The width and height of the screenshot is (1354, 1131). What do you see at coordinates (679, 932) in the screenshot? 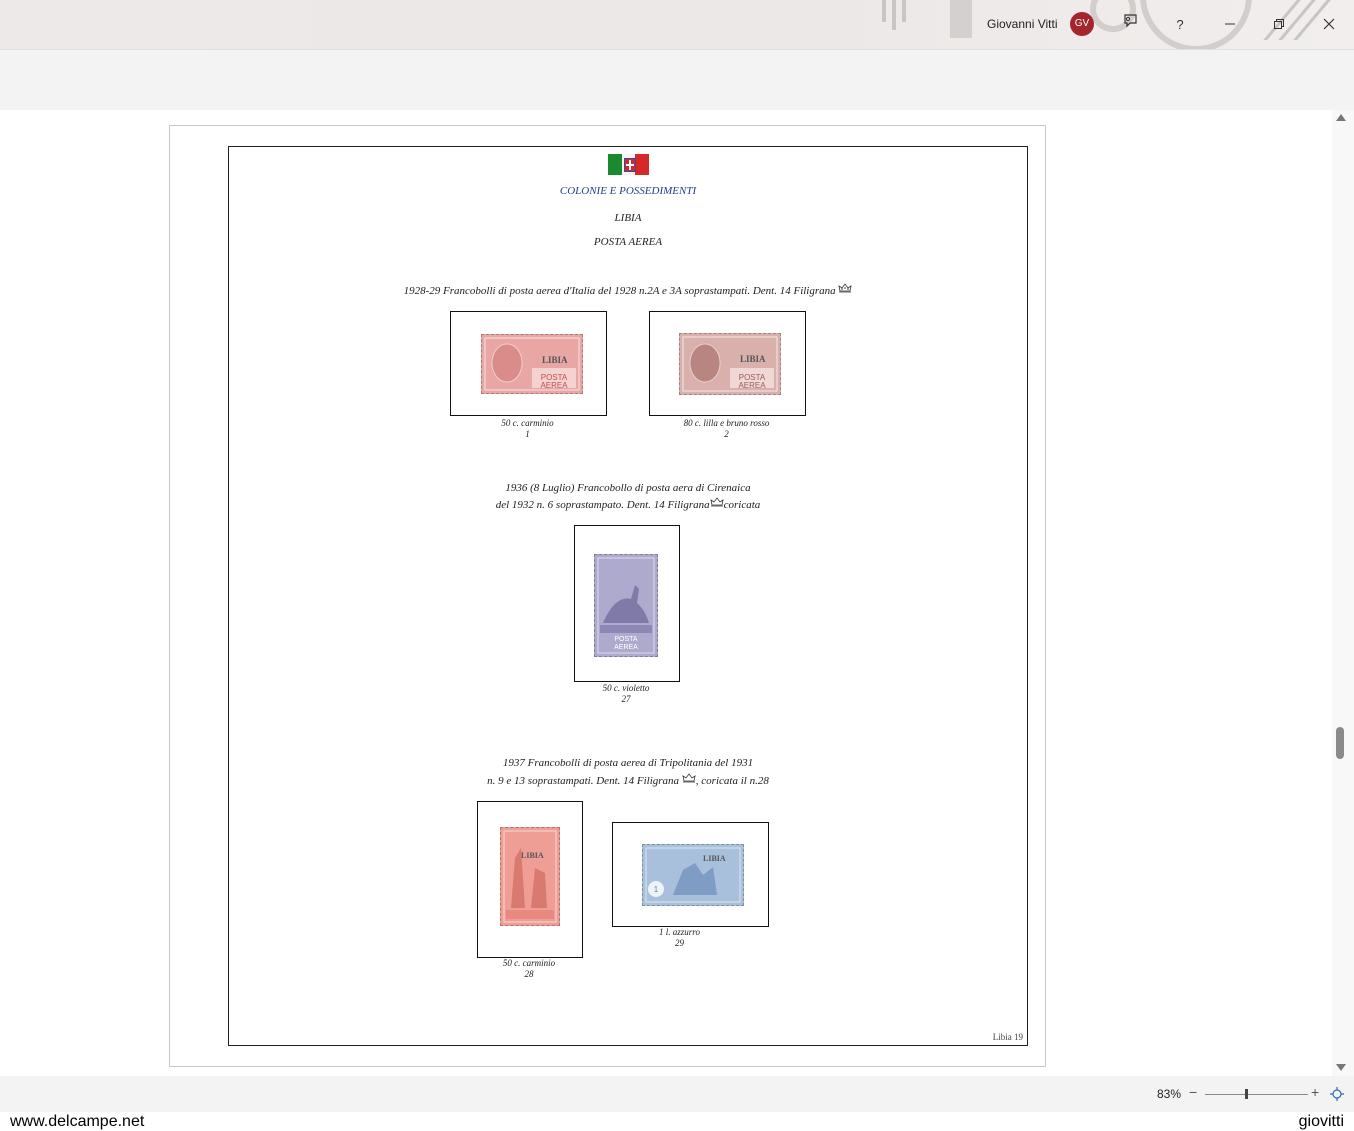
I see `caption-name: 1 l. azzurro` at bounding box center [679, 932].